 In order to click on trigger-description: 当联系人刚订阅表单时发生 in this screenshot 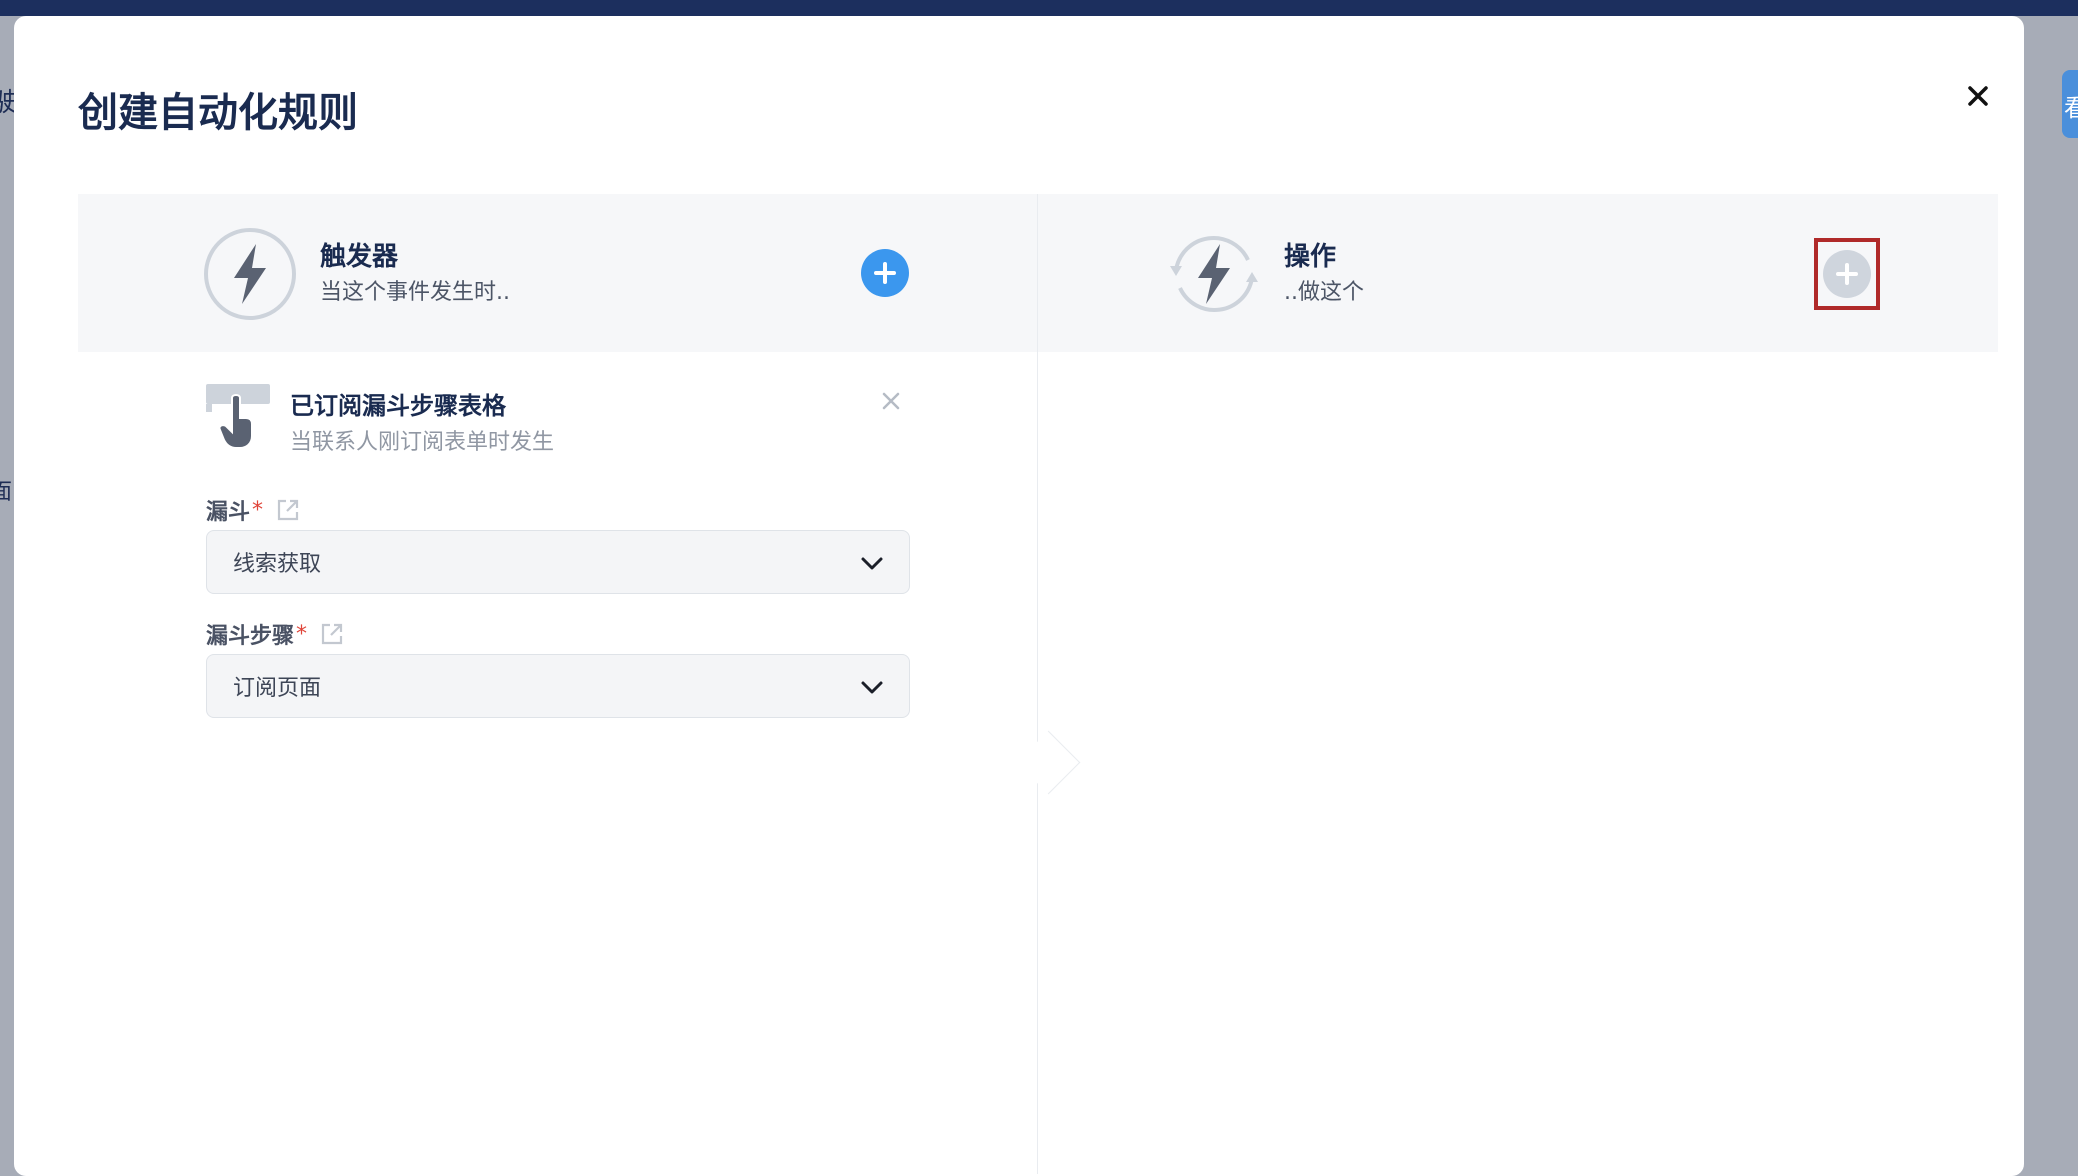, I will do `click(422, 442)`.